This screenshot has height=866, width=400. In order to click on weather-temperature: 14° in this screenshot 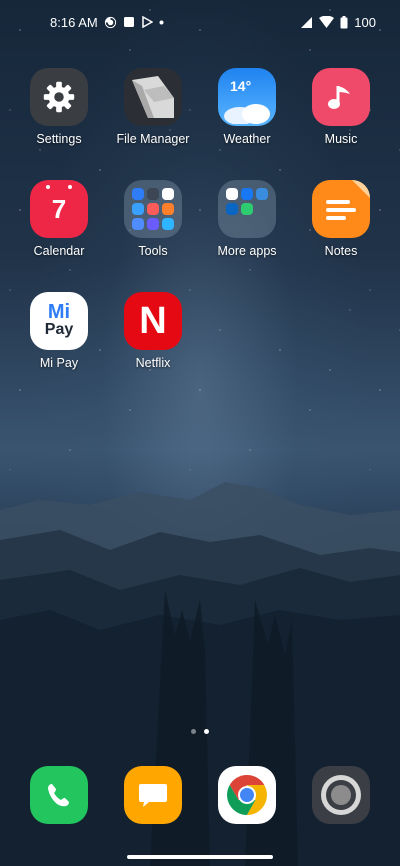, I will do `click(241, 86)`.